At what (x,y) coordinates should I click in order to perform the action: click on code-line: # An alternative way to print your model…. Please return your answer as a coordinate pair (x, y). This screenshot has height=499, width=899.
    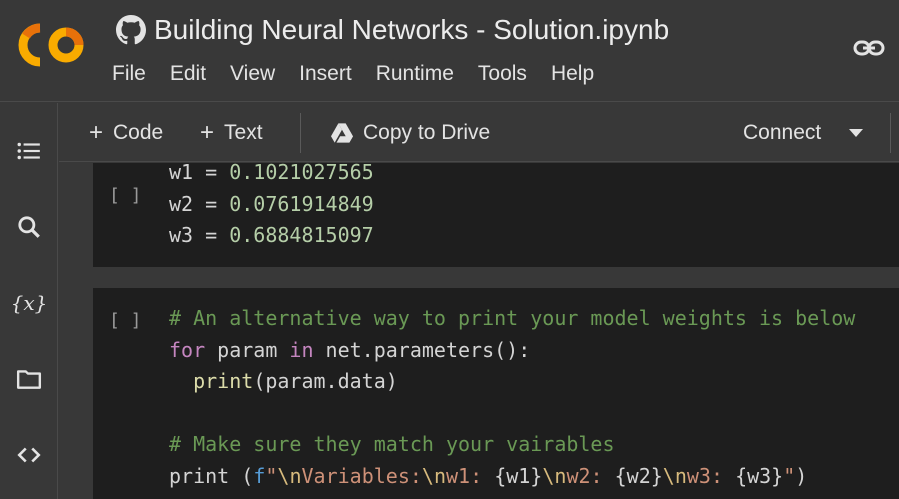
    Looking at the image, I should click on (512, 318).